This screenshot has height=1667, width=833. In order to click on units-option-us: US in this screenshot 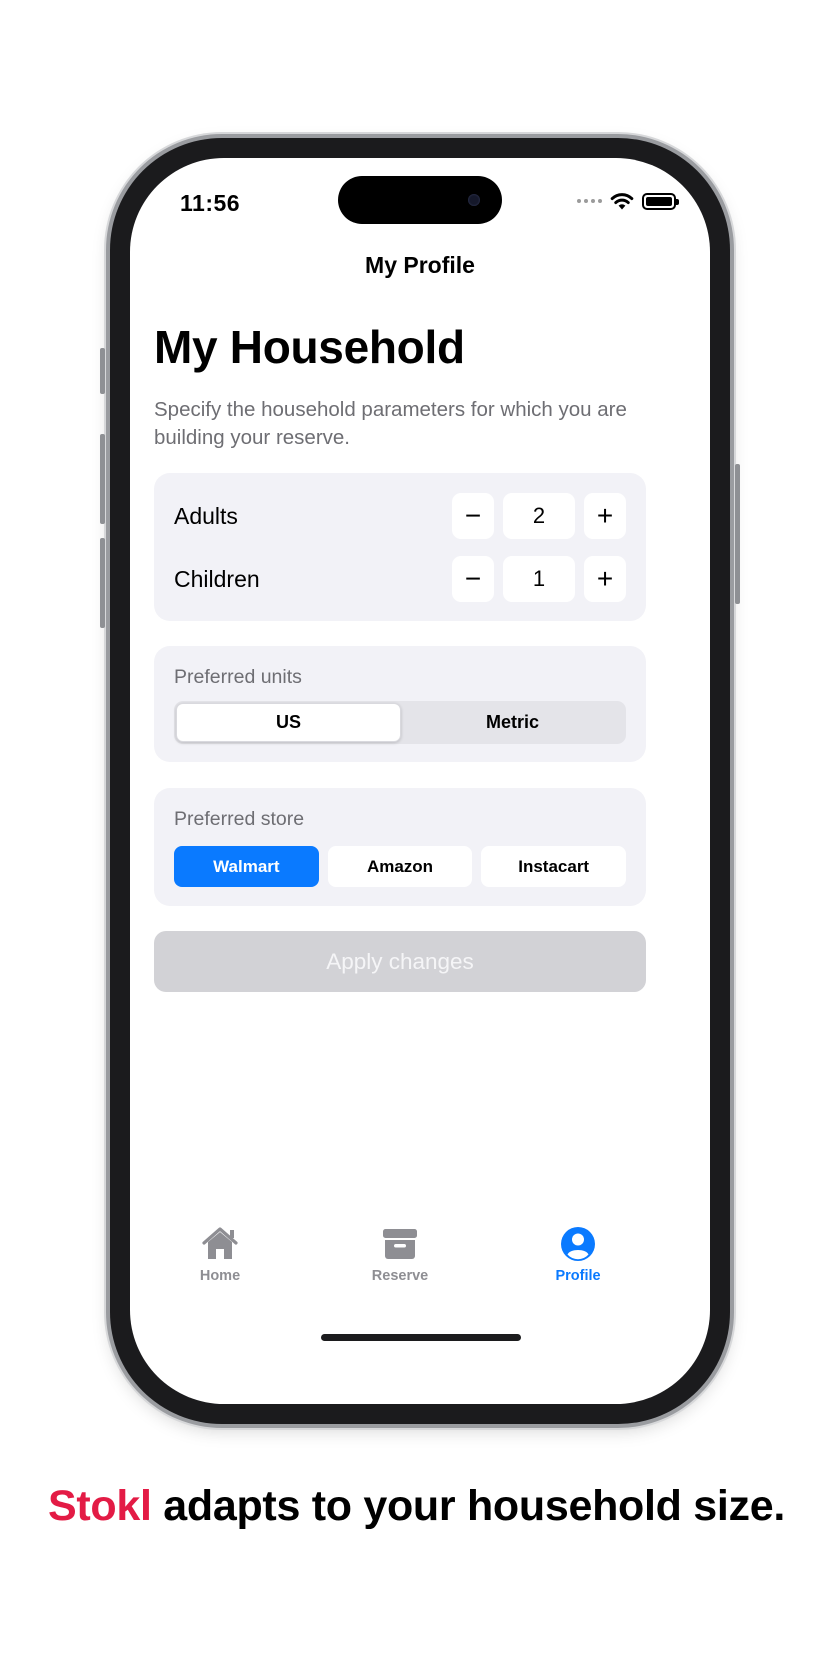, I will do `click(288, 722)`.